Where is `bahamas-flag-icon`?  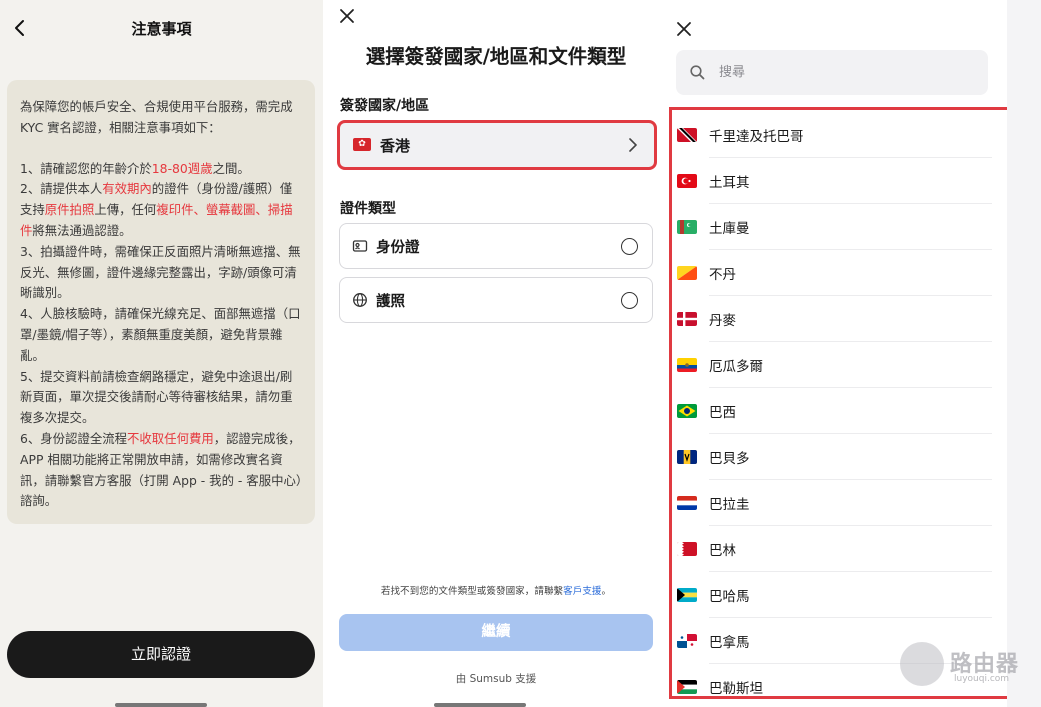 bahamas-flag-icon is located at coordinates (687, 595).